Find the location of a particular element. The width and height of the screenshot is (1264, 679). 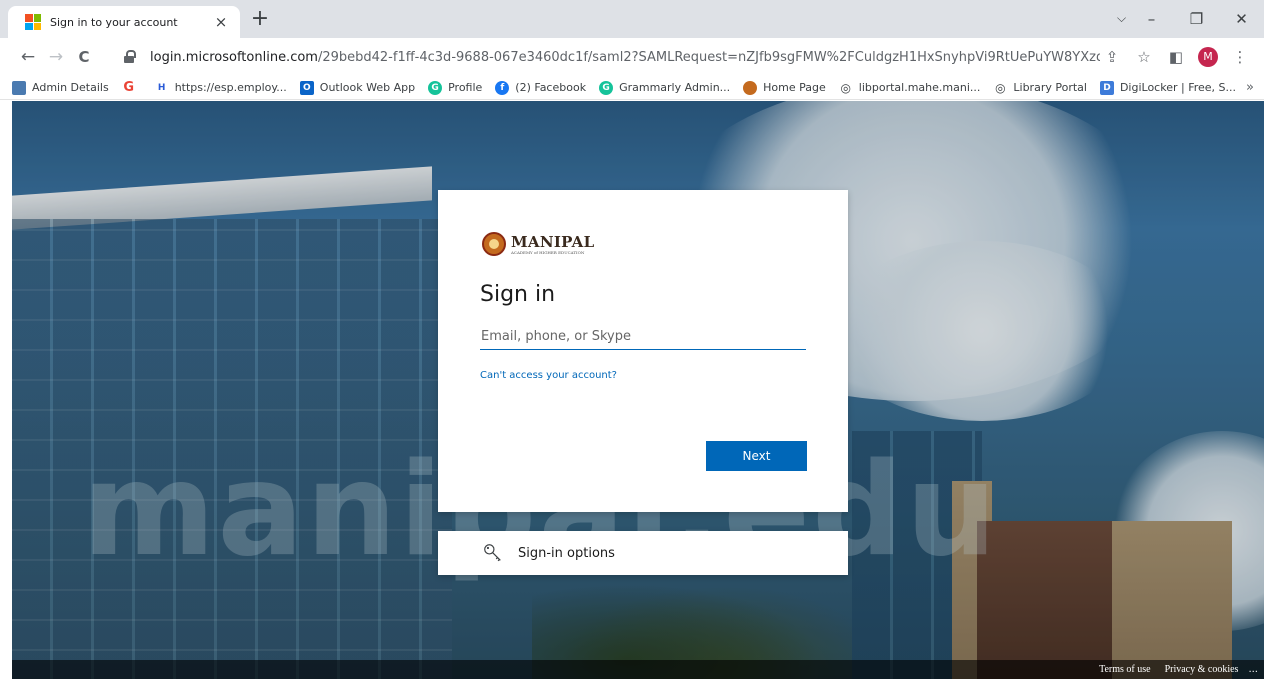

hi-icon: H is located at coordinates (161, 87).